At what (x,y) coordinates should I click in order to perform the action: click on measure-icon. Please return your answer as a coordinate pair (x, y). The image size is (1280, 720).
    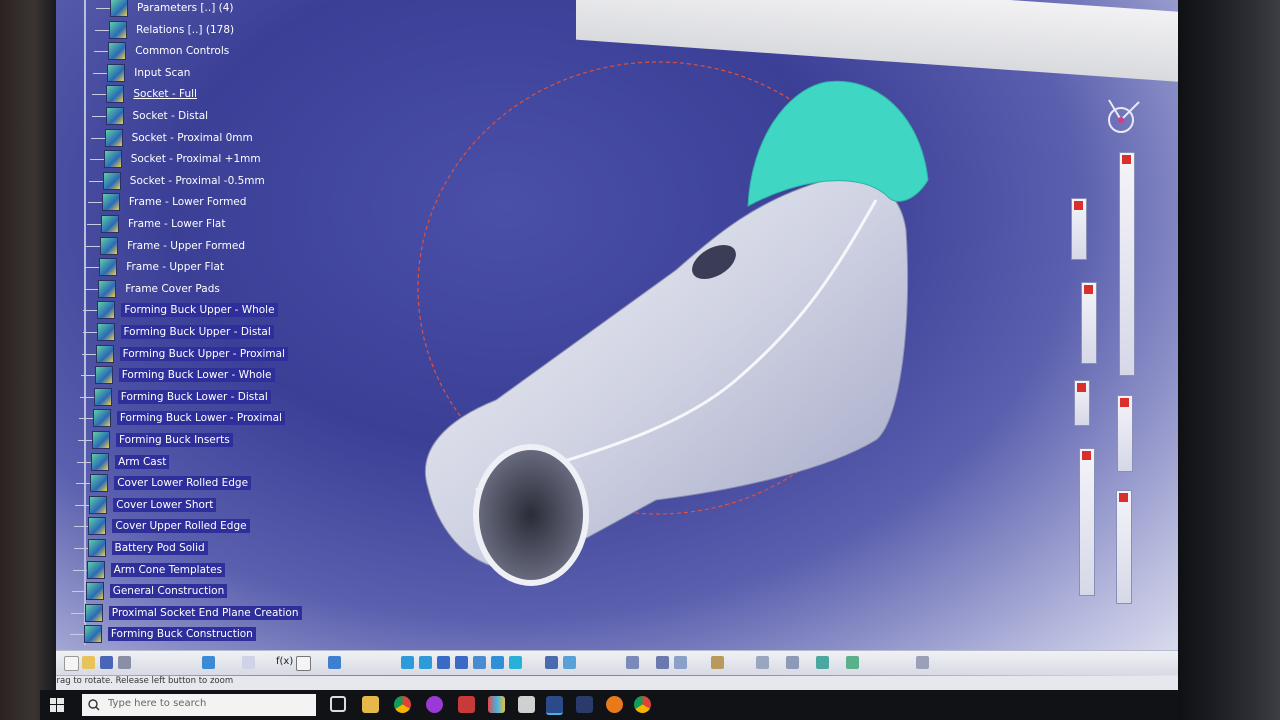
    Looking at the image, I should click on (632, 662).